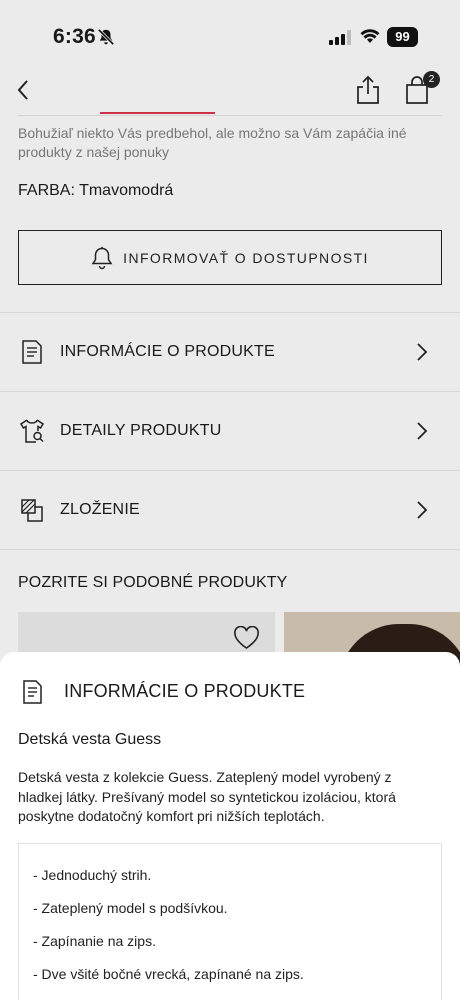 This screenshot has height=1000, width=460. I want to click on color-info: FARBA: Tmavomodrá, so click(95, 191).